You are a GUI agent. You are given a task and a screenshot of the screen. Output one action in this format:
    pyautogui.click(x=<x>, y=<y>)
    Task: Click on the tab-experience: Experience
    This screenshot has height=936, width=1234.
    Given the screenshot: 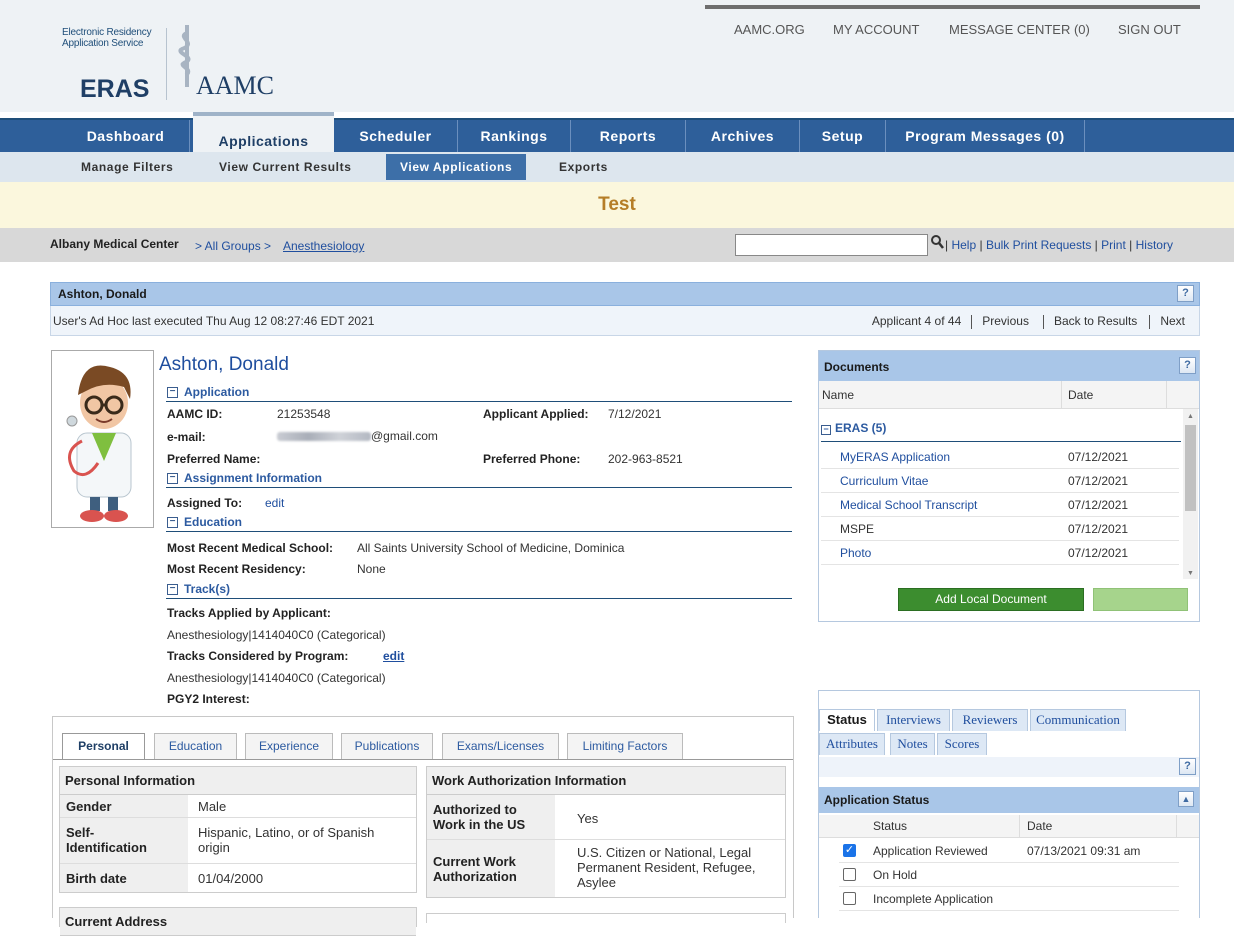 What is the action you would take?
    pyautogui.click(x=289, y=746)
    